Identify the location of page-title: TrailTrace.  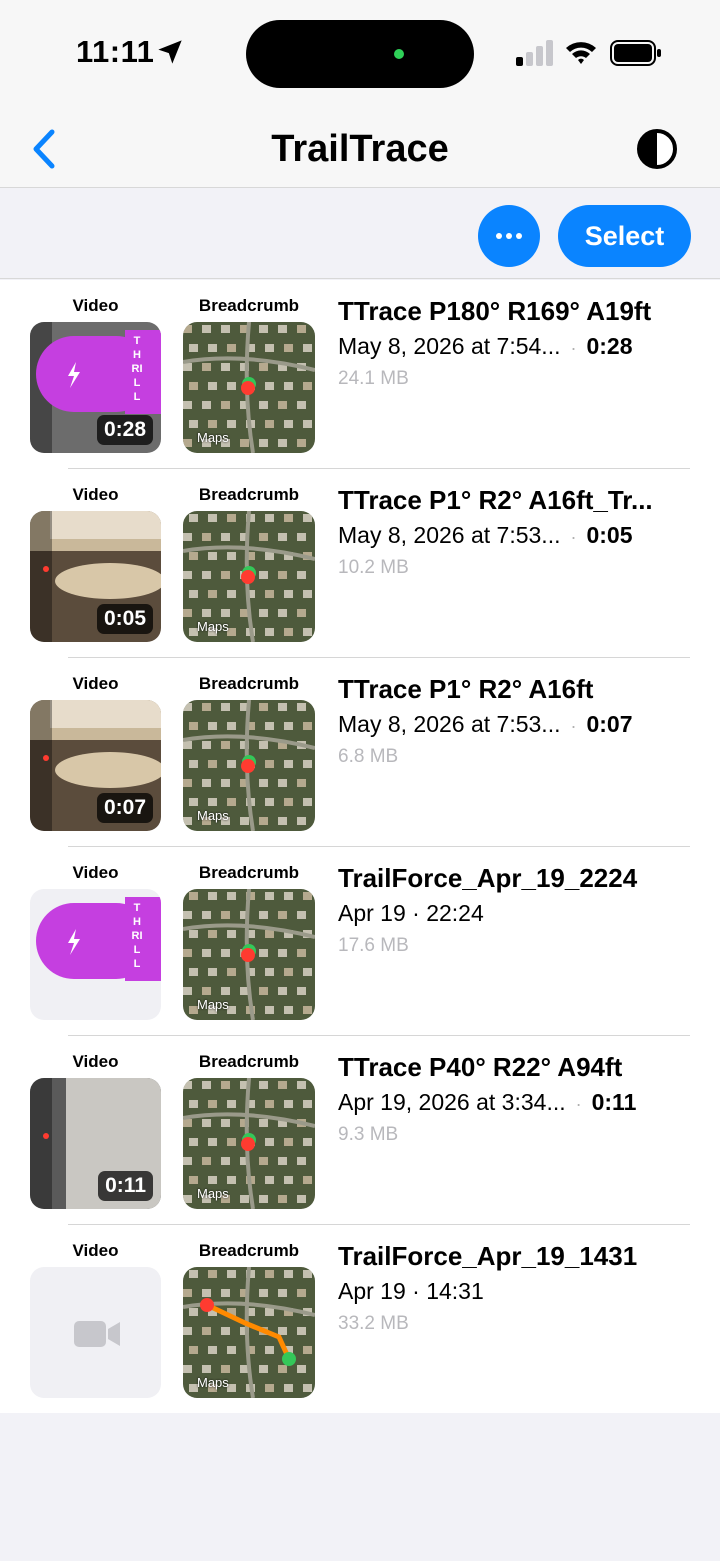
(360, 149).